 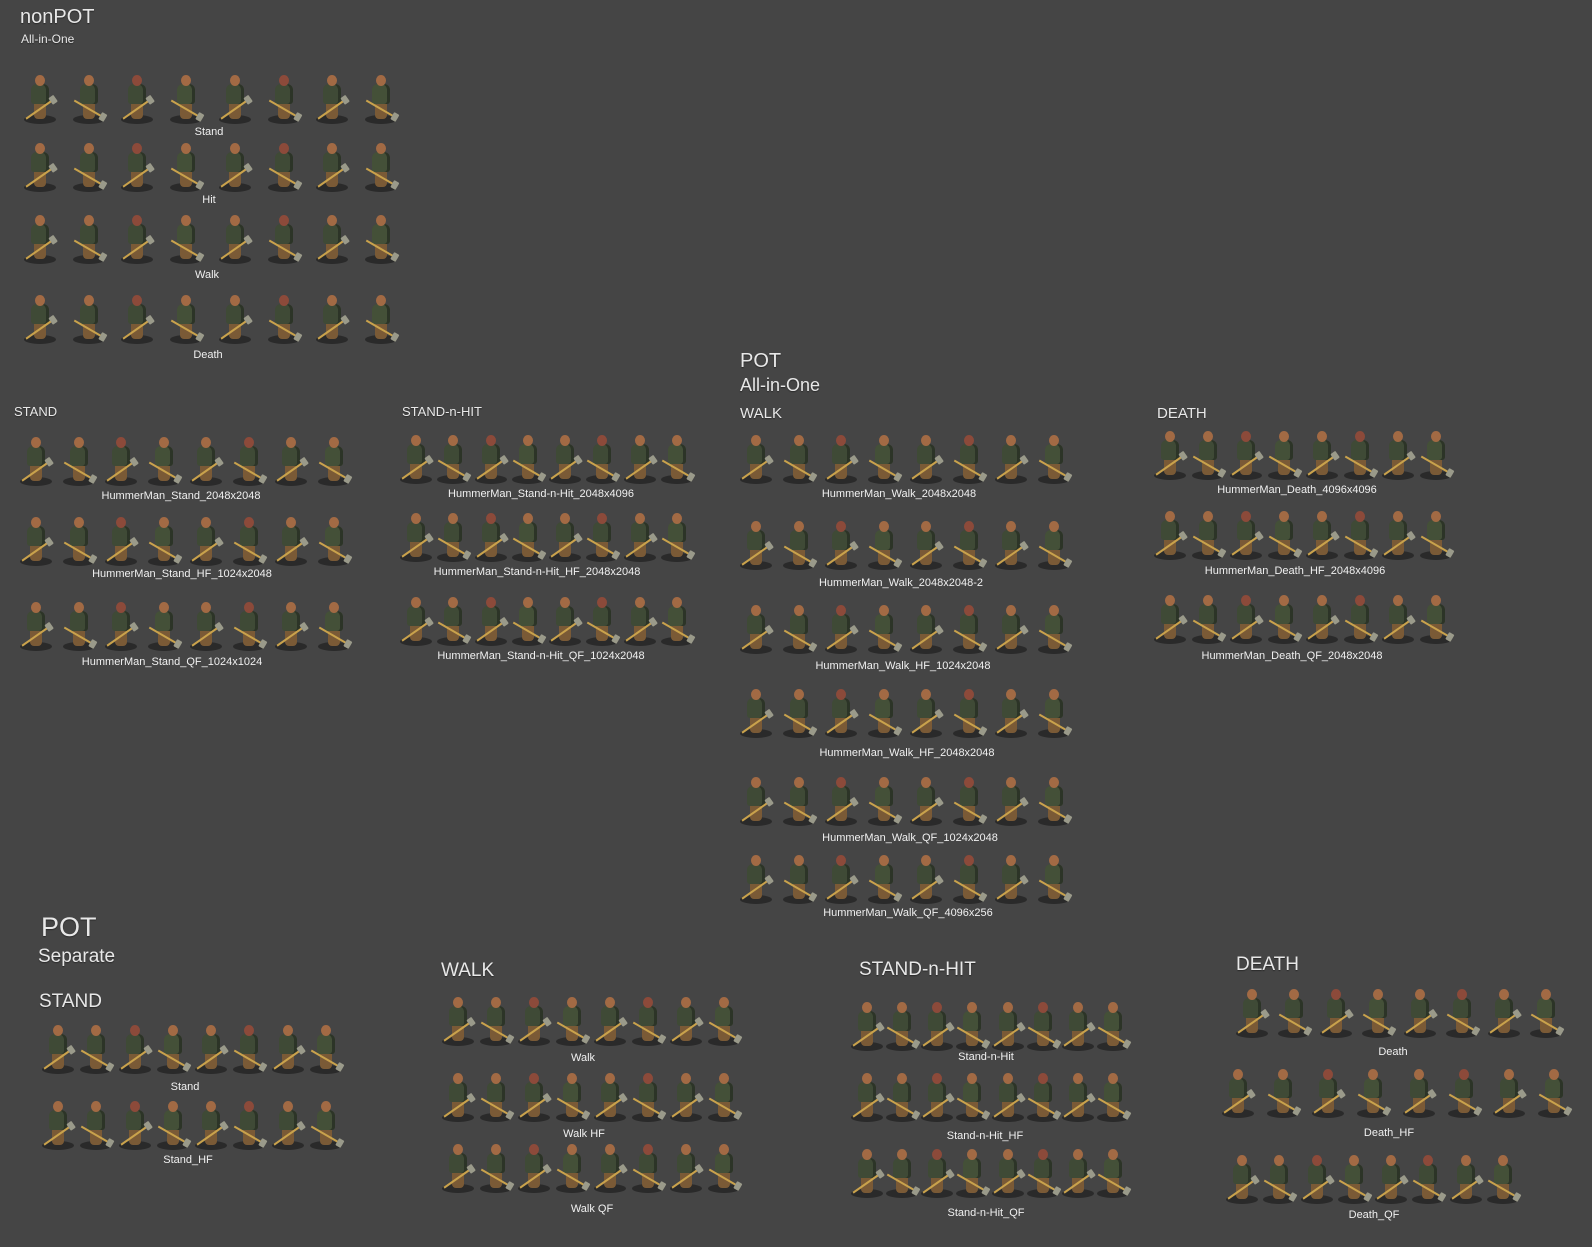 I want to click on pot-aio-walk-sprite-row, so click(x=905, y=456).